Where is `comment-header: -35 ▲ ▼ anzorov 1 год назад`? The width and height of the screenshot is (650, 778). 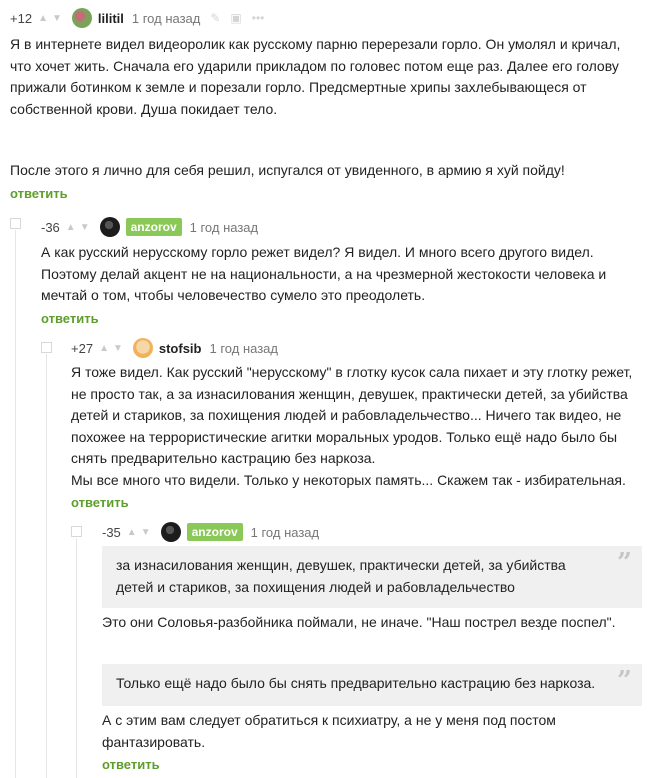
comment-header: -35 ▲ ▼ anzorov 1 год назад is located at coordinates (210, 532).